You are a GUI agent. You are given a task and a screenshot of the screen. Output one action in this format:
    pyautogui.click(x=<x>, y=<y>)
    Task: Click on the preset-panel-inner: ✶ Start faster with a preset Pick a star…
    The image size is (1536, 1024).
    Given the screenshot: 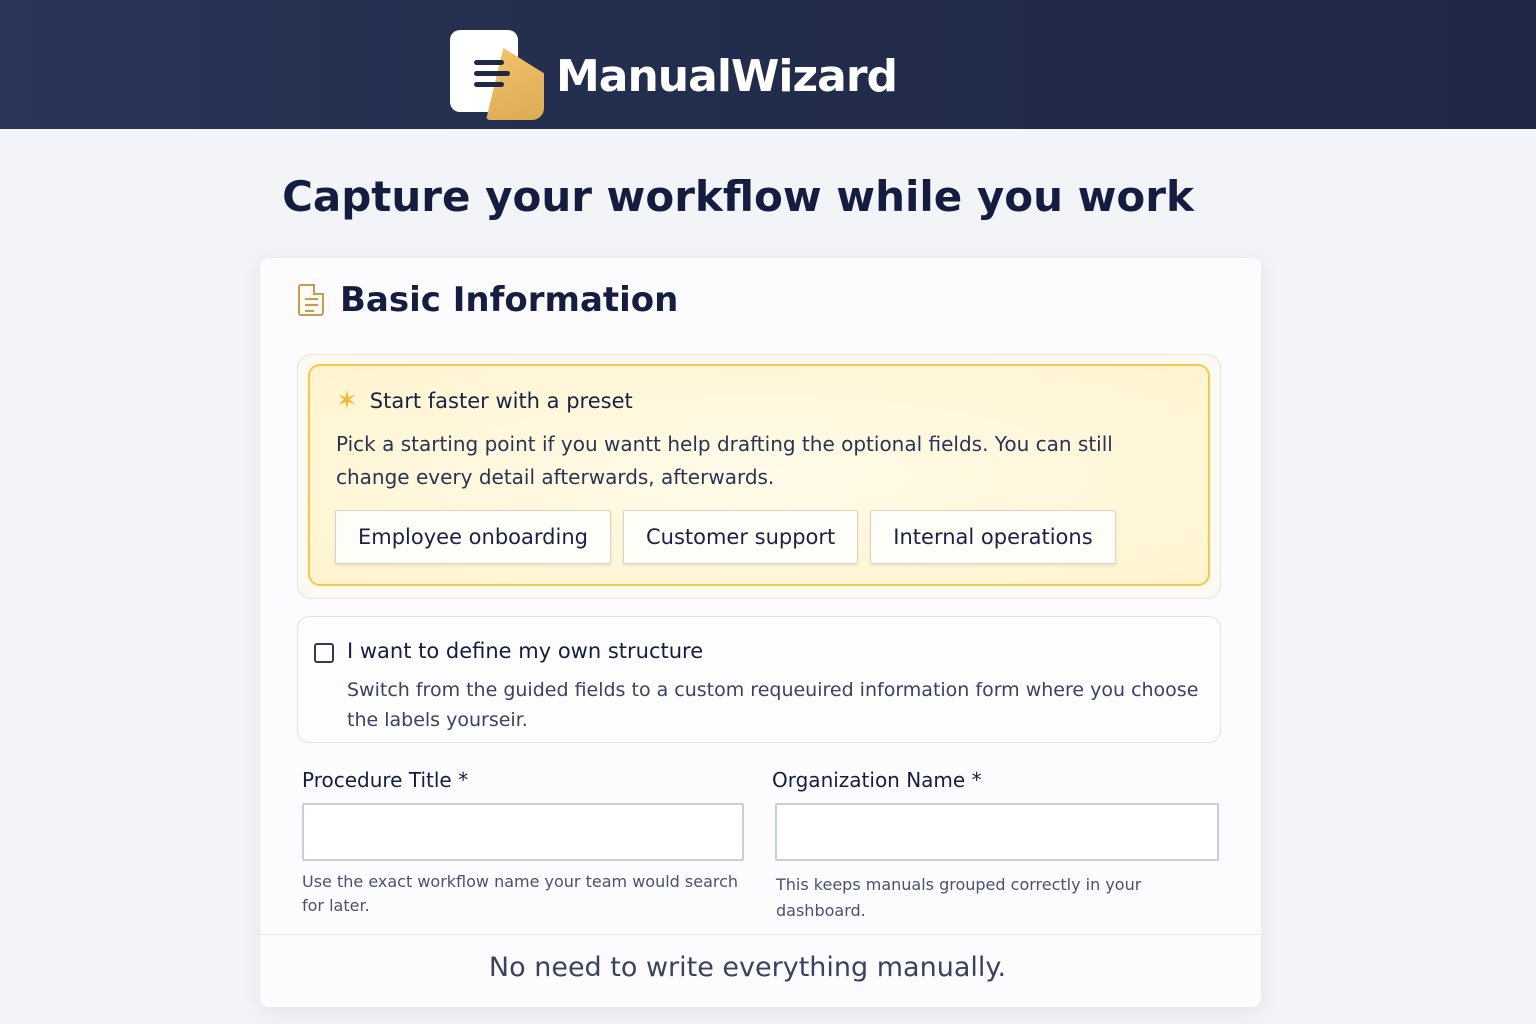 What is the action you would take?
    pyautogui.click(x=759, y=475)
    